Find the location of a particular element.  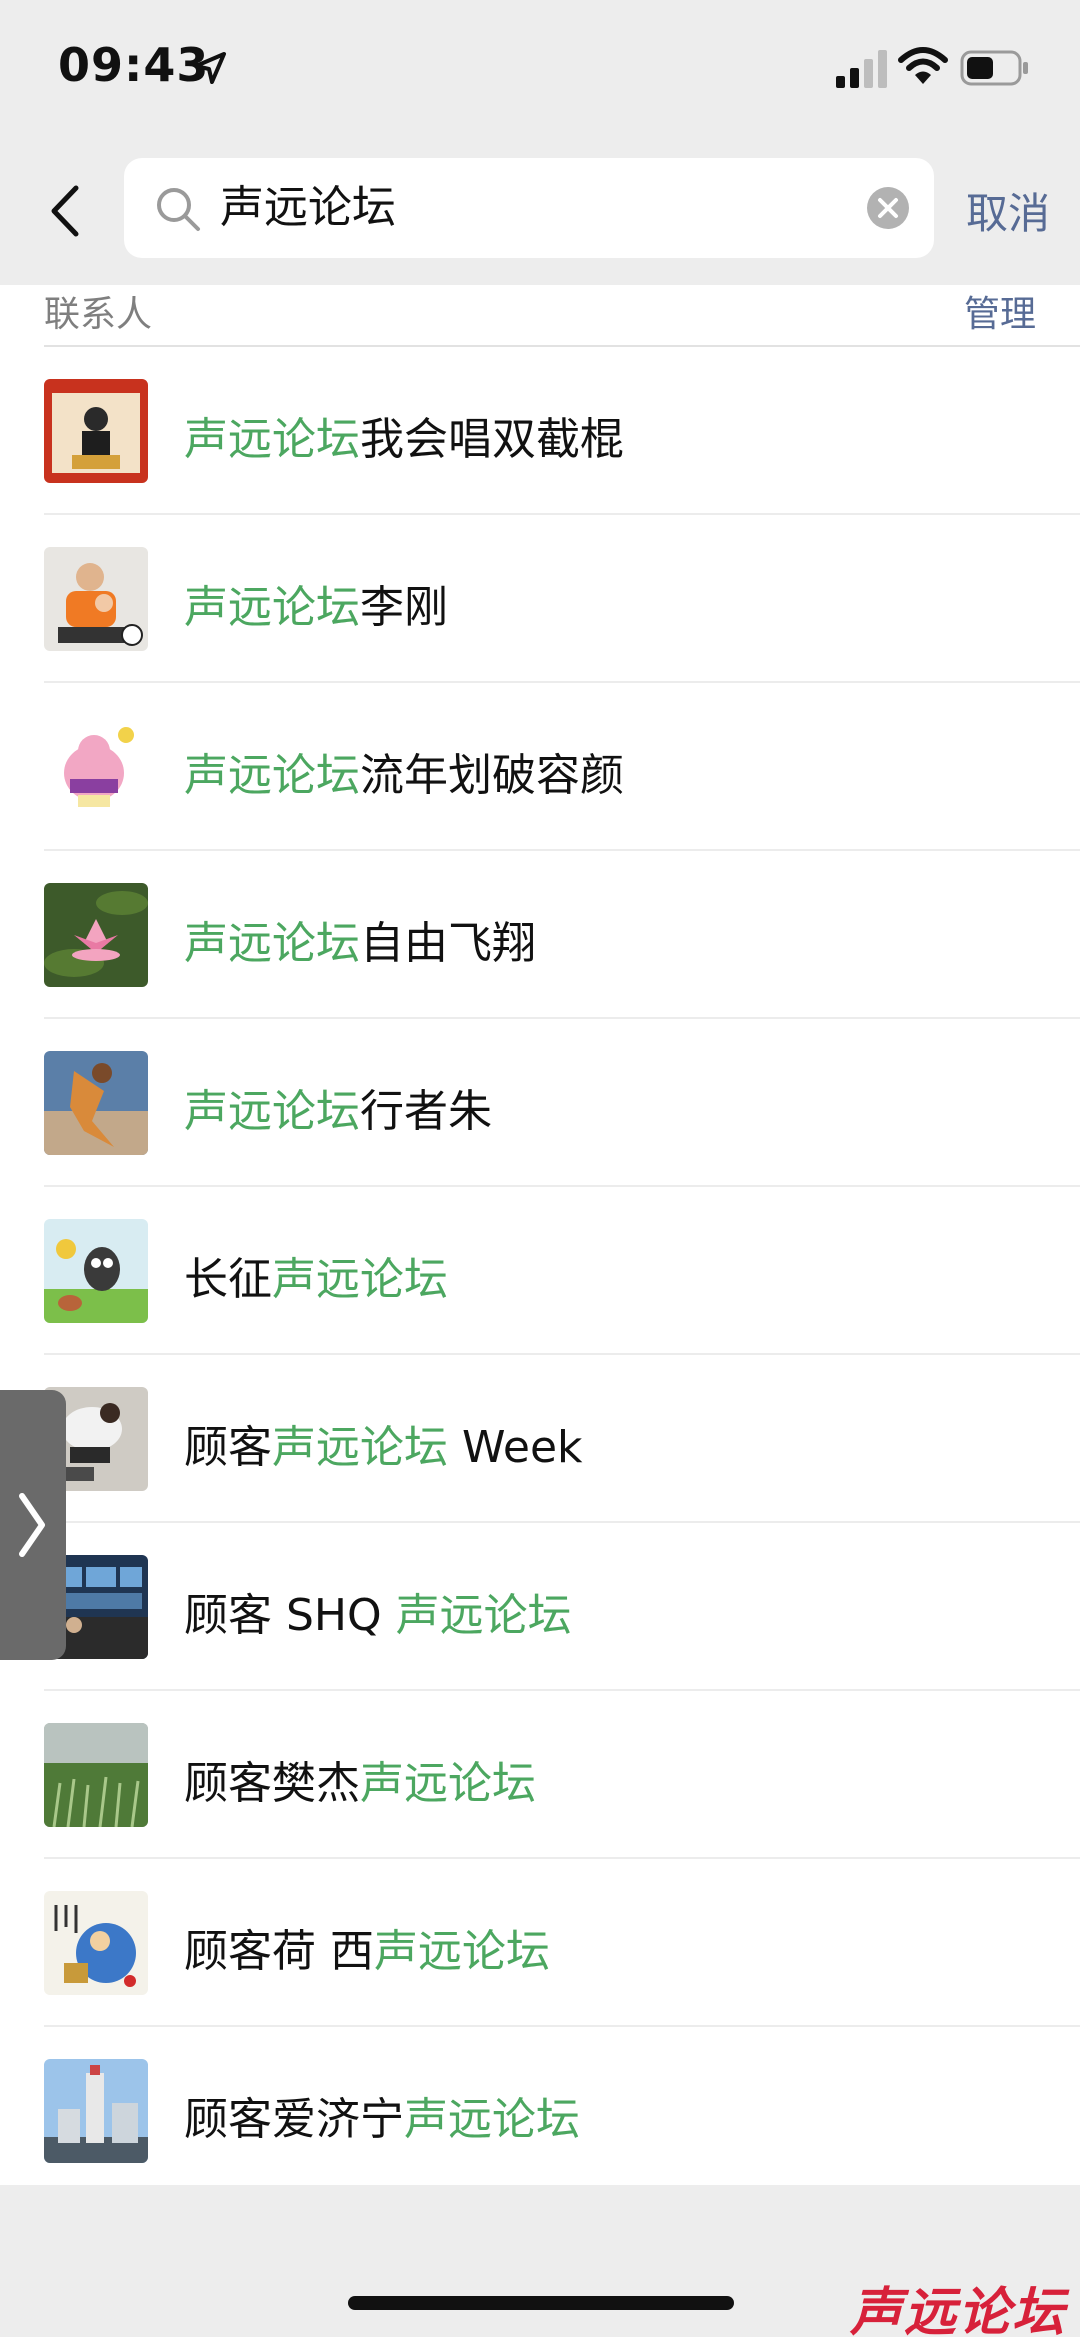

status-time: 09:43 is located at coordinates (134, 65).